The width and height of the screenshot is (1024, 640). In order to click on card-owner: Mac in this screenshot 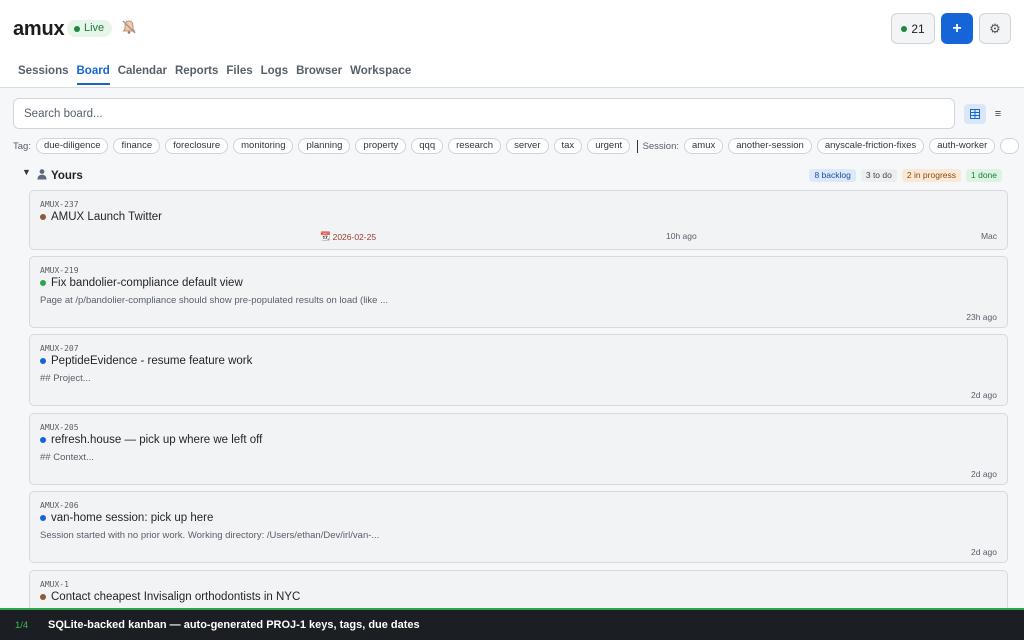, I will do `click(988, 236)`.